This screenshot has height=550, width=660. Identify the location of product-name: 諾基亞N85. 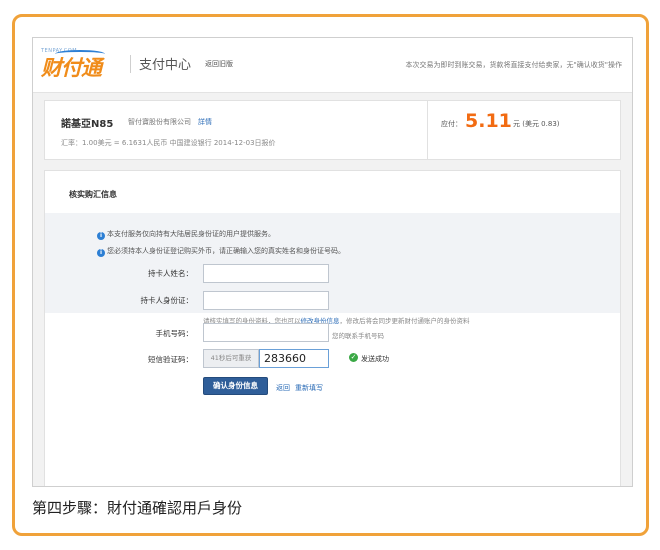
(87, 124).